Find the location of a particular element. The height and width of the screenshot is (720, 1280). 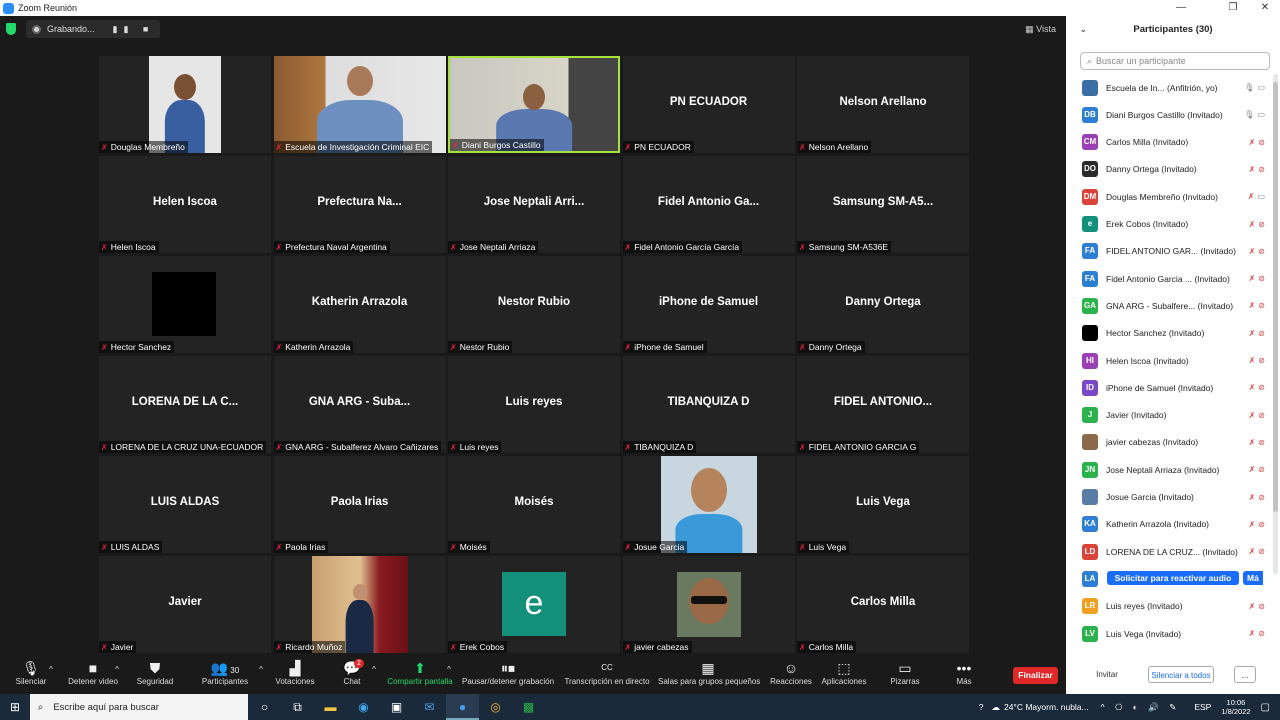

participants-options-caret: ^ is located at coordinates (261, 669).